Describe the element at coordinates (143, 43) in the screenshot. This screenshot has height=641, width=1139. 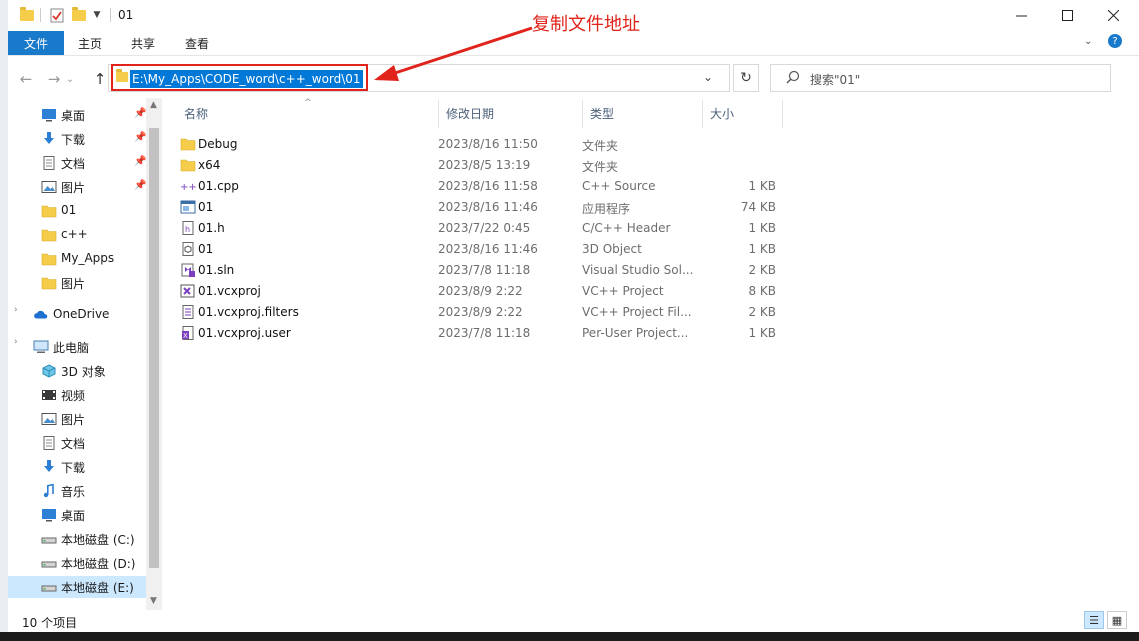
I see `tab-share: 共享` at that location.